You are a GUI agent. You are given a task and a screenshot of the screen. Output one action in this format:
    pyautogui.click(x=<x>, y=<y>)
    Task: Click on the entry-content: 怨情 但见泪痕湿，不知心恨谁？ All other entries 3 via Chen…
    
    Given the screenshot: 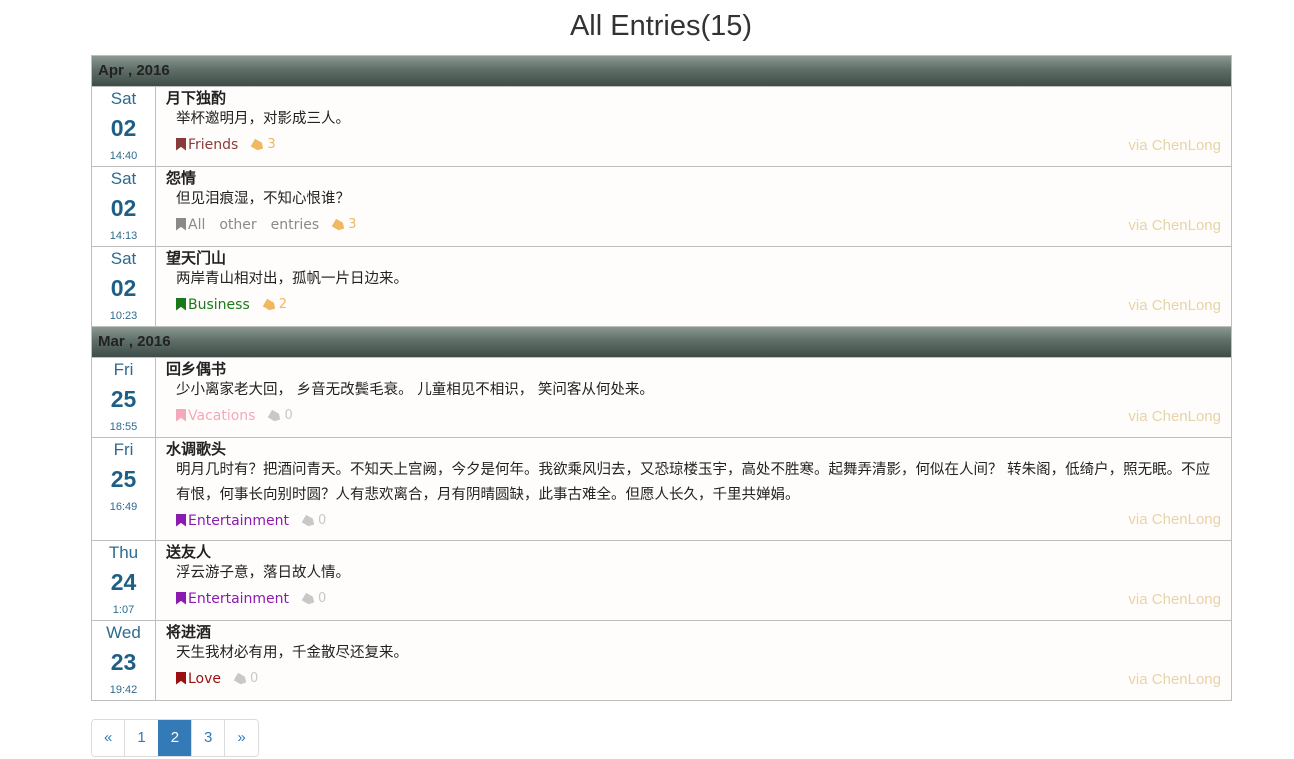 What is the action you would take?
    pyautogui.click(x=693, y=206)
    